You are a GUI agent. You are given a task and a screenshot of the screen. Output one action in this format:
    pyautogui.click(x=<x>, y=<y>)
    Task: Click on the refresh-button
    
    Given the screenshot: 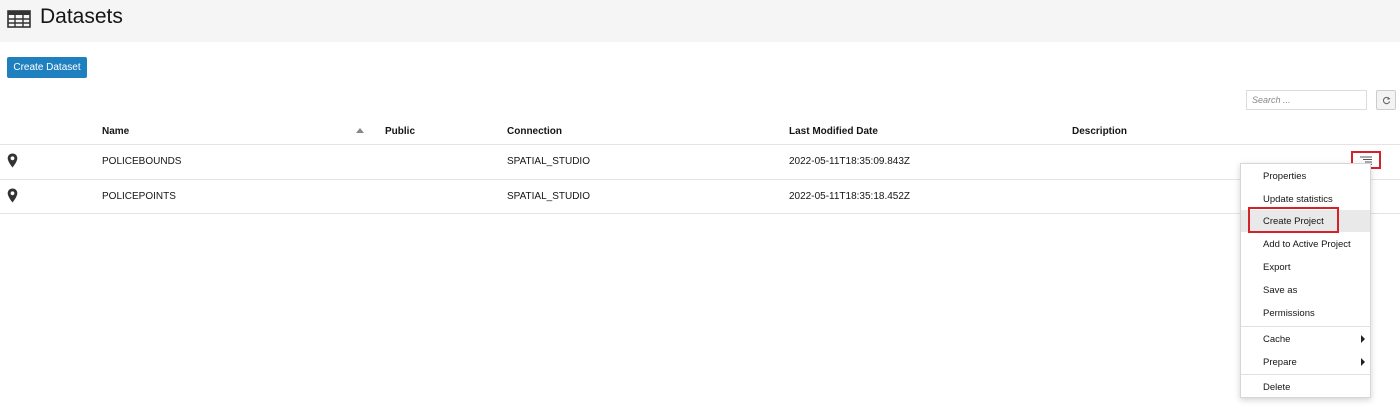 What is the action you would take?
    pyautogui.click(x=1386, y=100)
    